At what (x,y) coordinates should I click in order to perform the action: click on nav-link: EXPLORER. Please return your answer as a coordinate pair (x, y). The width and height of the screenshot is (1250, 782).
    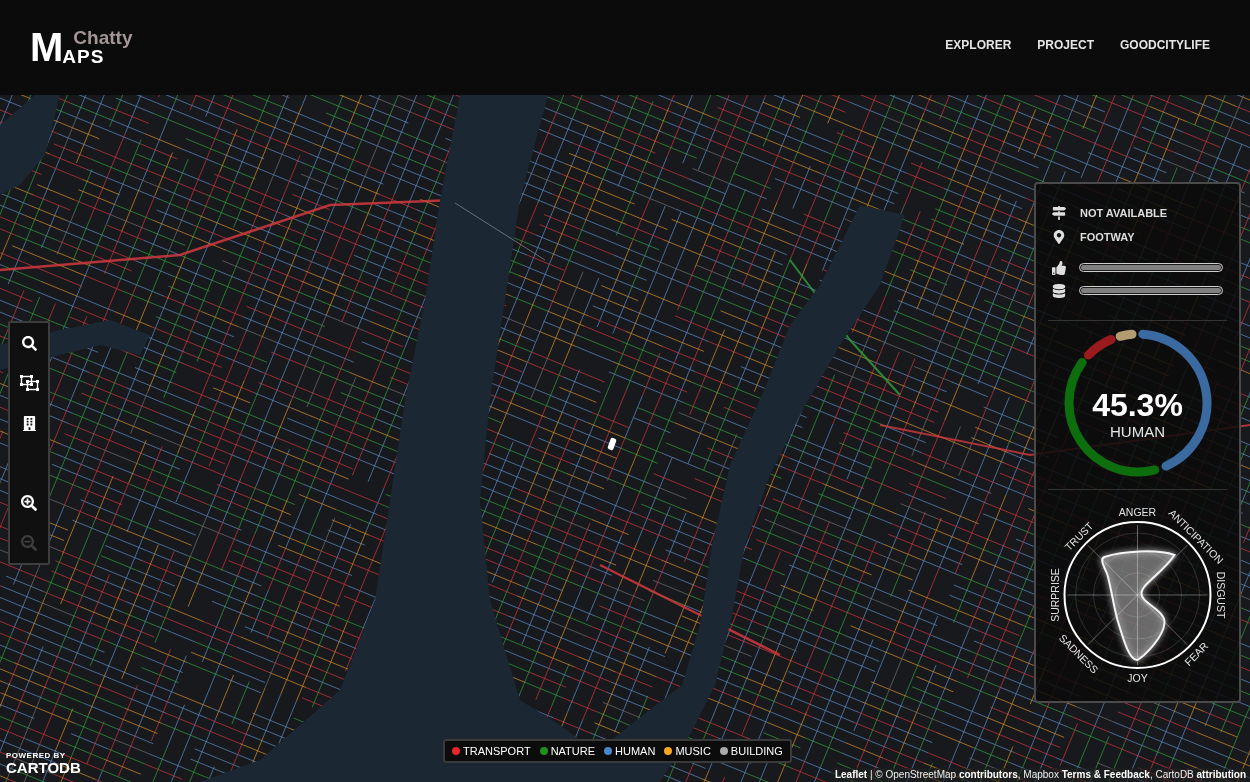
    Looking at the image, I should click on (978, 45).